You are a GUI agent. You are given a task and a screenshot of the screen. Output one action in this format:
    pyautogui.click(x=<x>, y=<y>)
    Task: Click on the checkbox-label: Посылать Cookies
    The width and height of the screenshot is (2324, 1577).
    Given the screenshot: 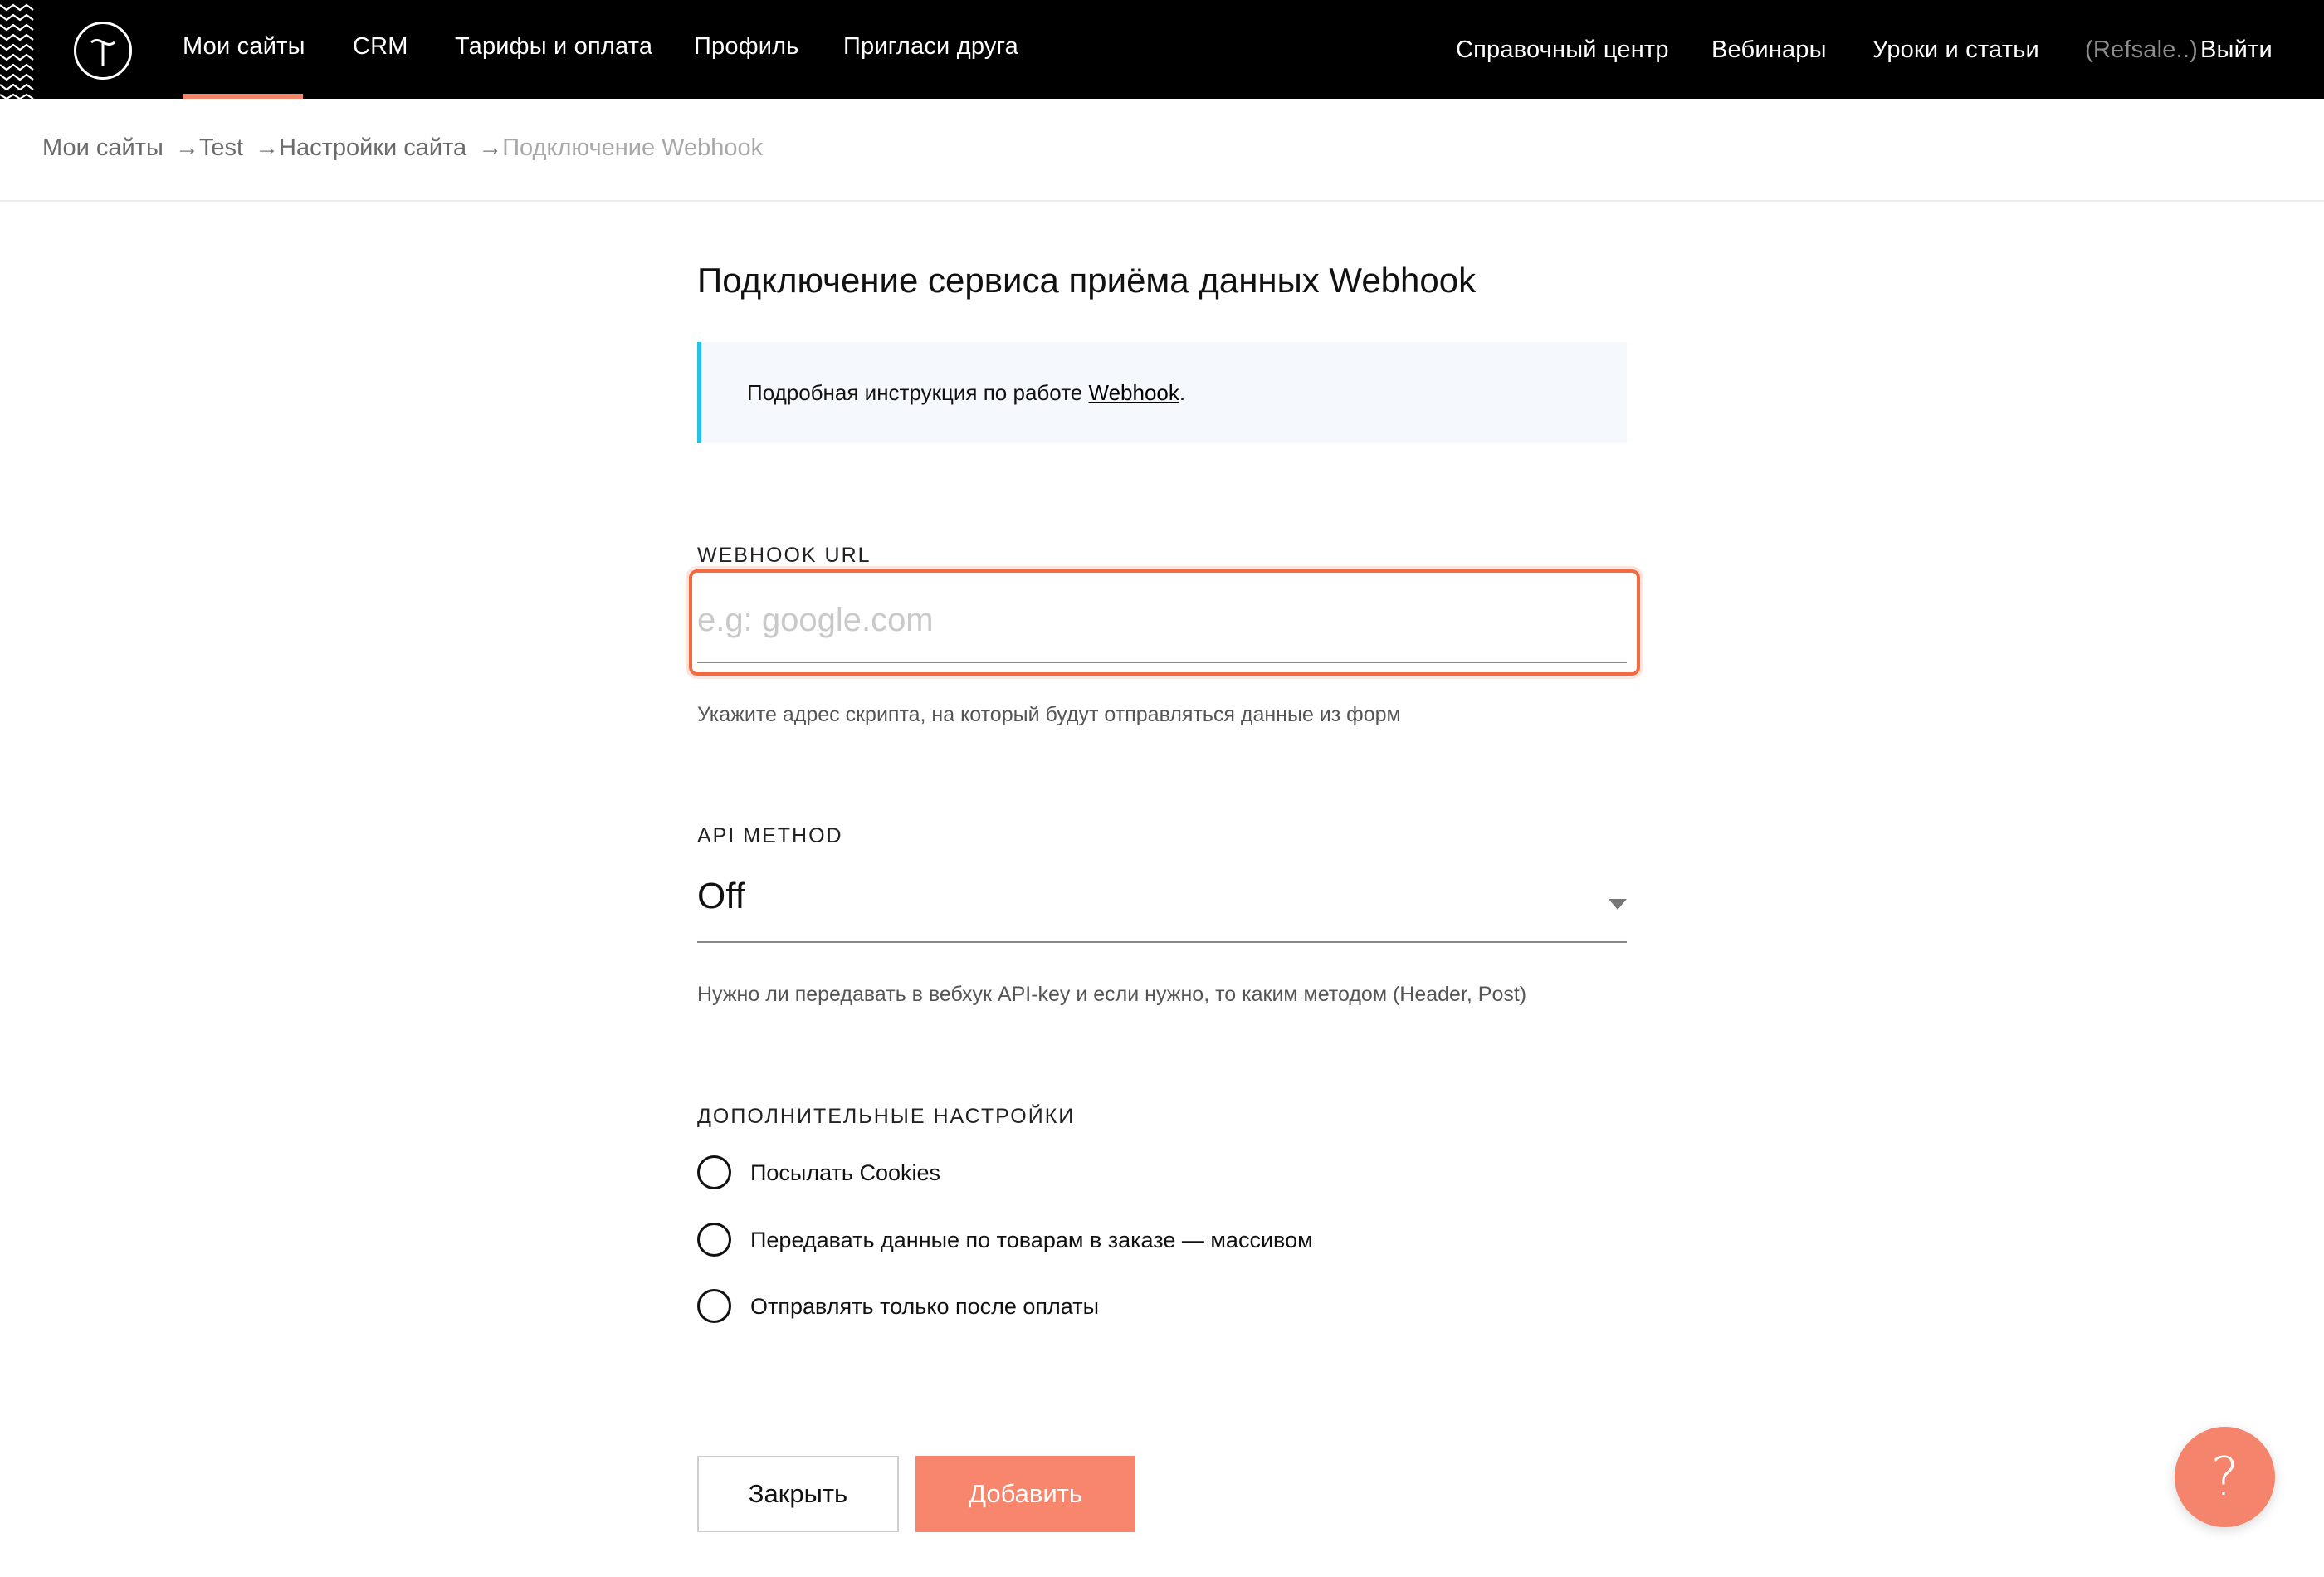 What is the action you would take?
    pyautogui.click(x=845, y=1172)
    